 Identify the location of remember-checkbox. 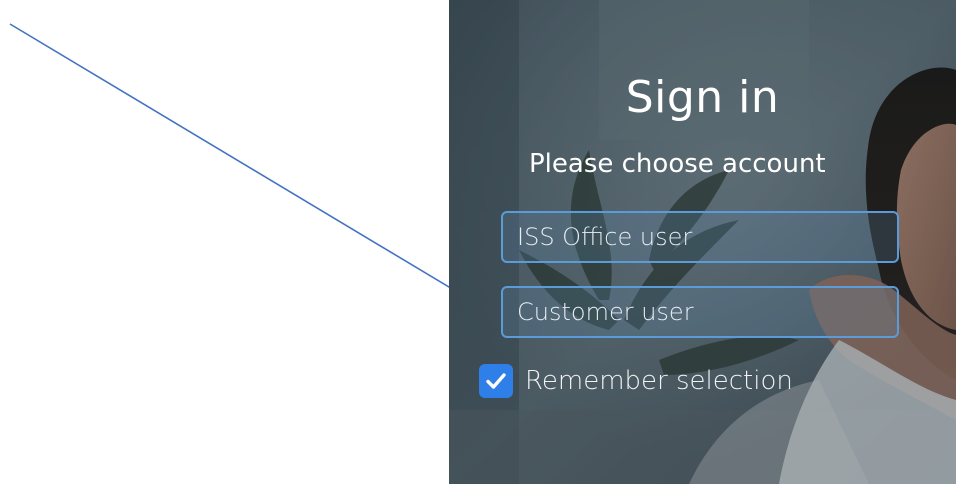
(496, 381).